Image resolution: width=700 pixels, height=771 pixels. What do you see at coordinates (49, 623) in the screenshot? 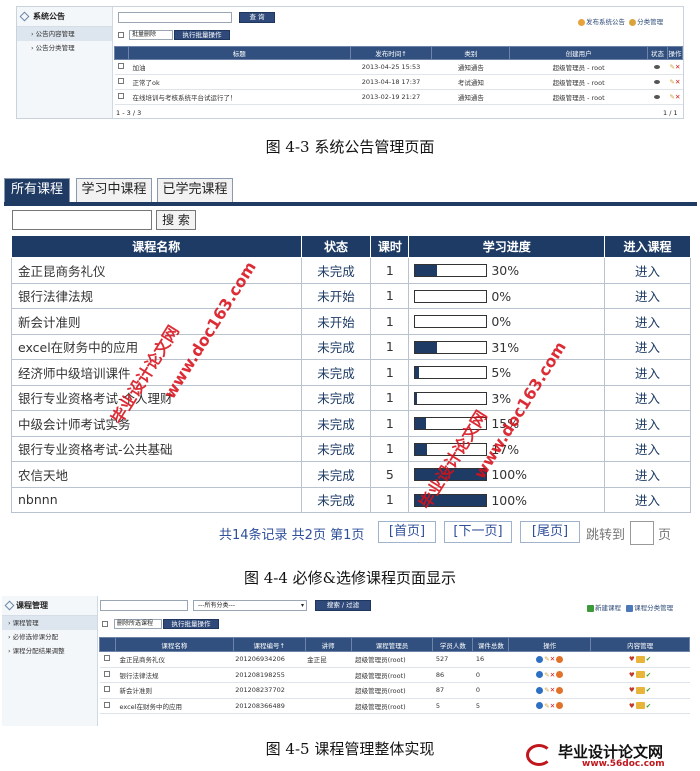
I see `sidebar-item-course-manage: › 课程管理` at bounding box center [49, 623].